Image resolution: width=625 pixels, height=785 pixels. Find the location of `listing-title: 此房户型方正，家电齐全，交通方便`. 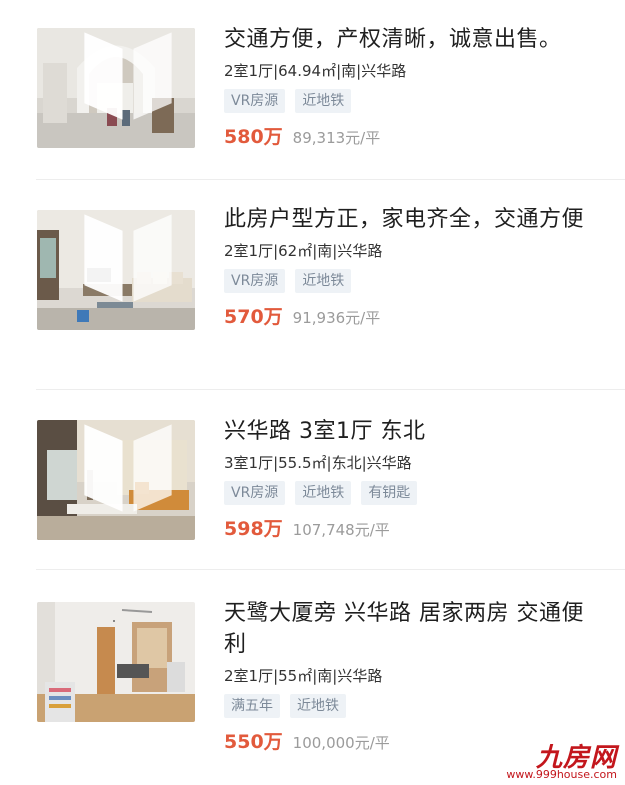

listing-title: 此房户型方正，家电齐全，交通方便 is located at coordinates (412, 219).